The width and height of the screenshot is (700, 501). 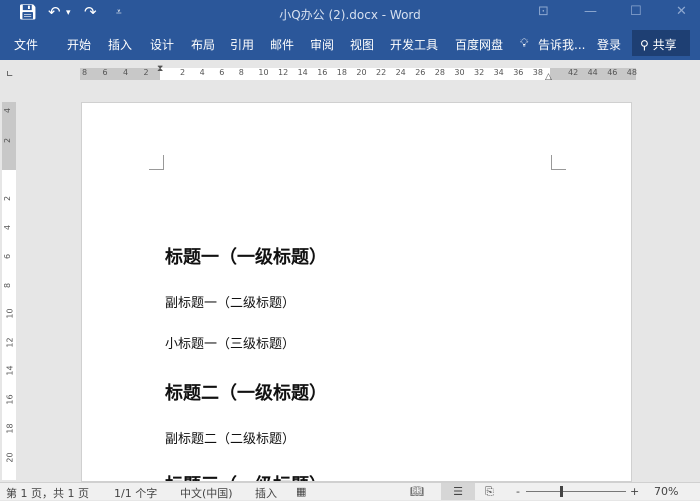 What do you see at coordinates (498, 72) in the screenshot?
I see `ruler-tick-label: 34` at bounding box center [498, 72].